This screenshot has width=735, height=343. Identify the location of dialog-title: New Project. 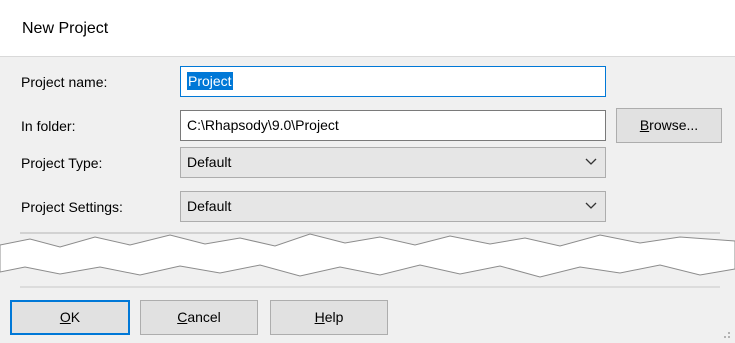
(65, 28).